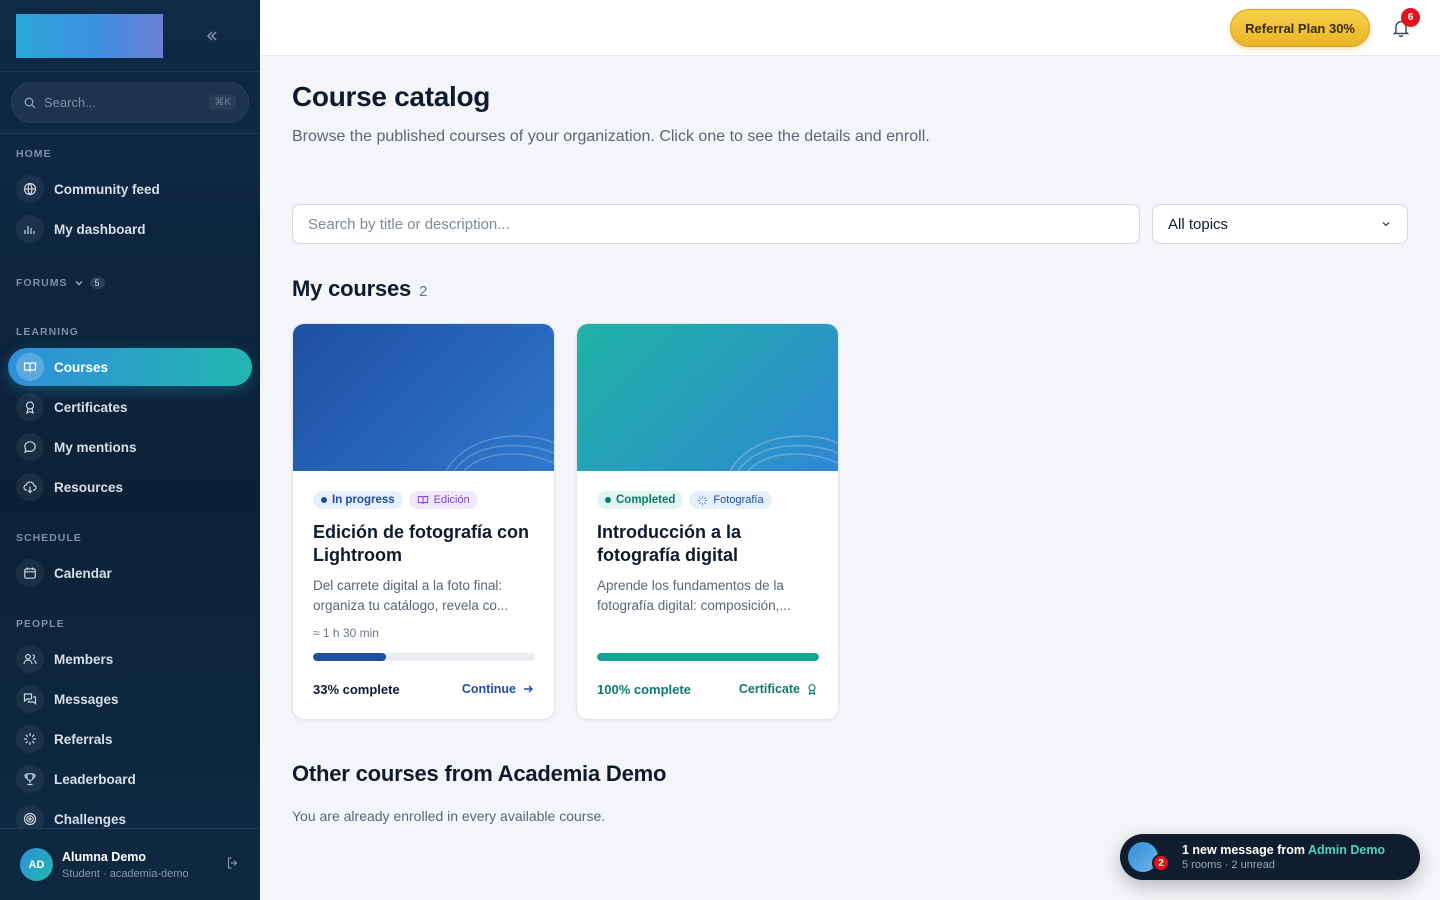  I want to click on arrow-right-icon, so click(528, 689).